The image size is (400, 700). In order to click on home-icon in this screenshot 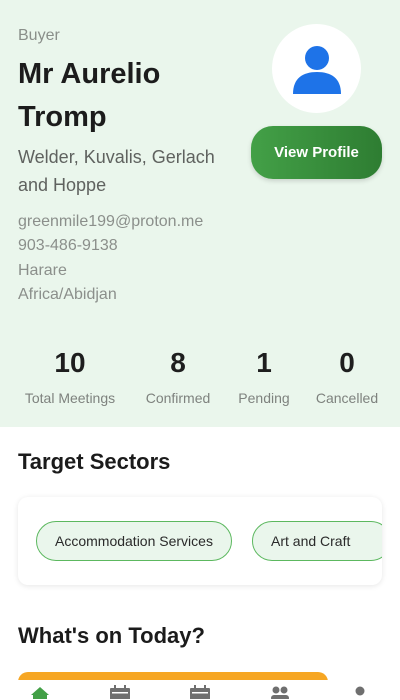, I will do `click(40, 693)`.